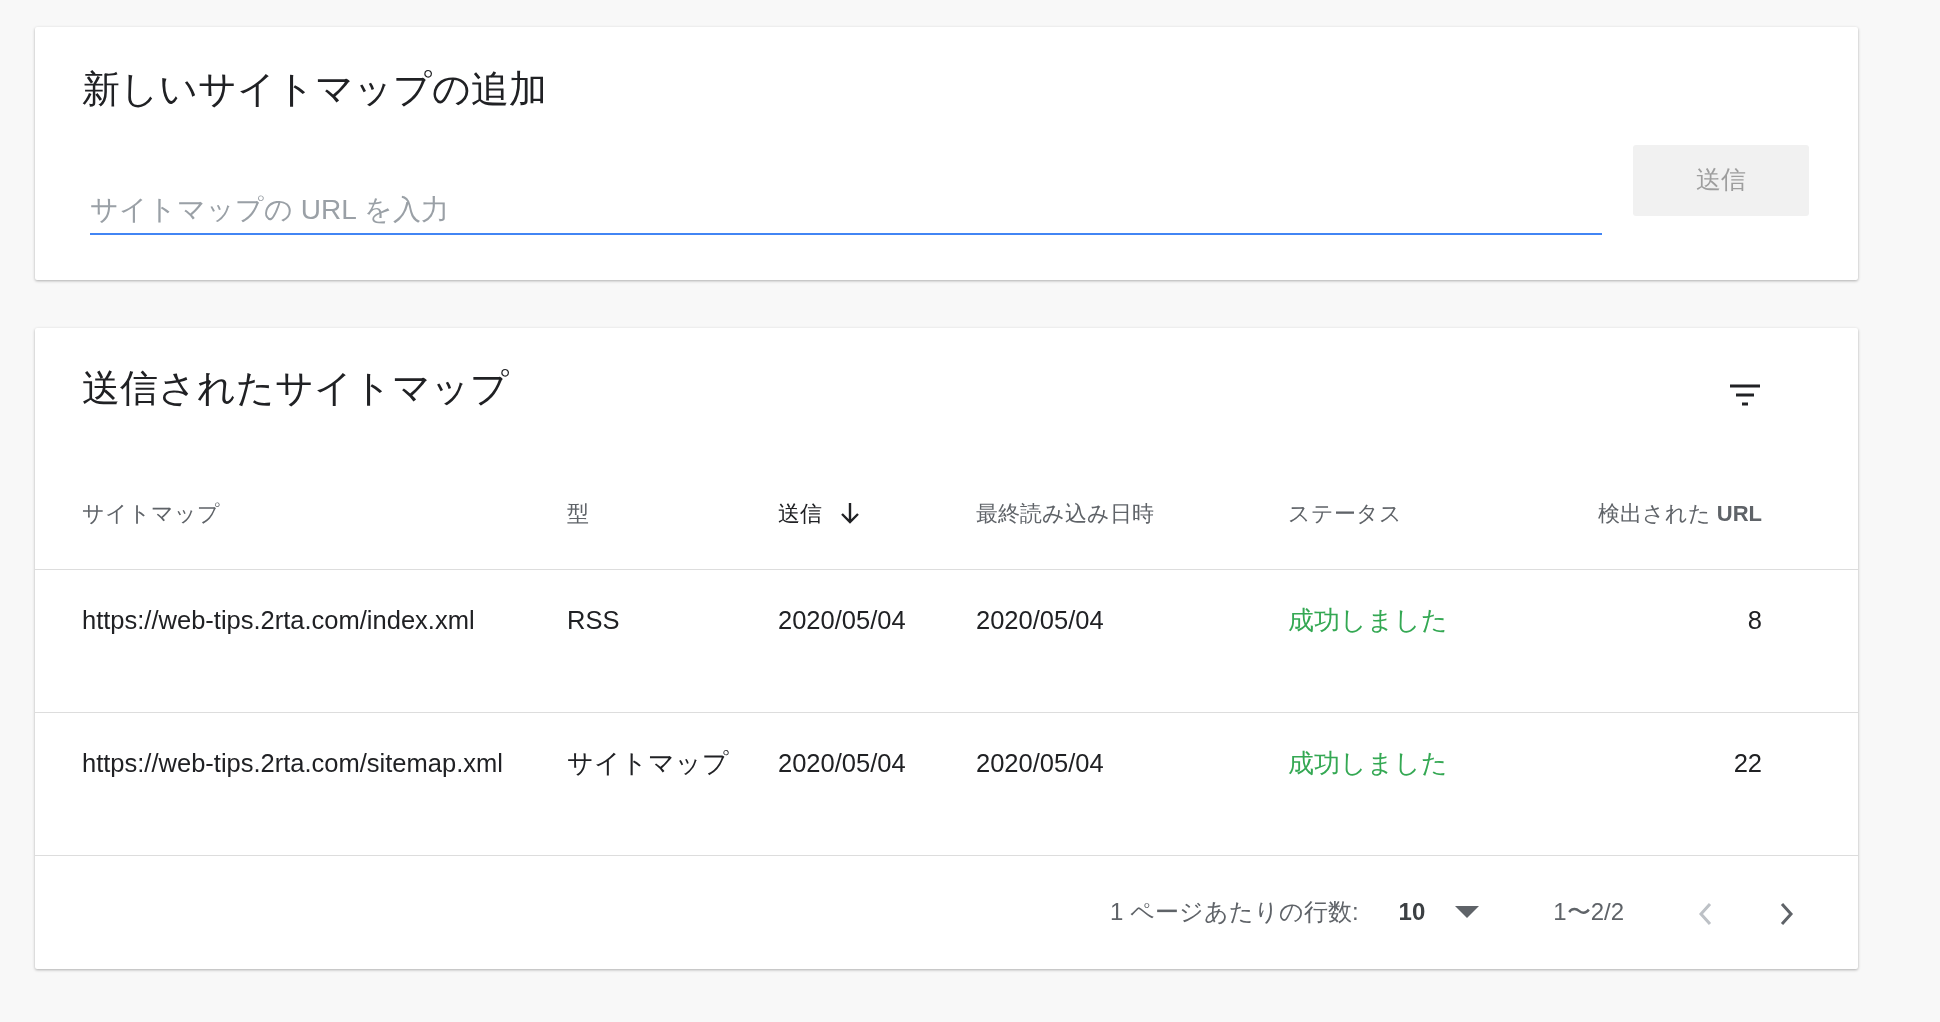 The height and width of the screenshot is (1022, 1940). I want to click on filter-icon, so click(1745, 395).